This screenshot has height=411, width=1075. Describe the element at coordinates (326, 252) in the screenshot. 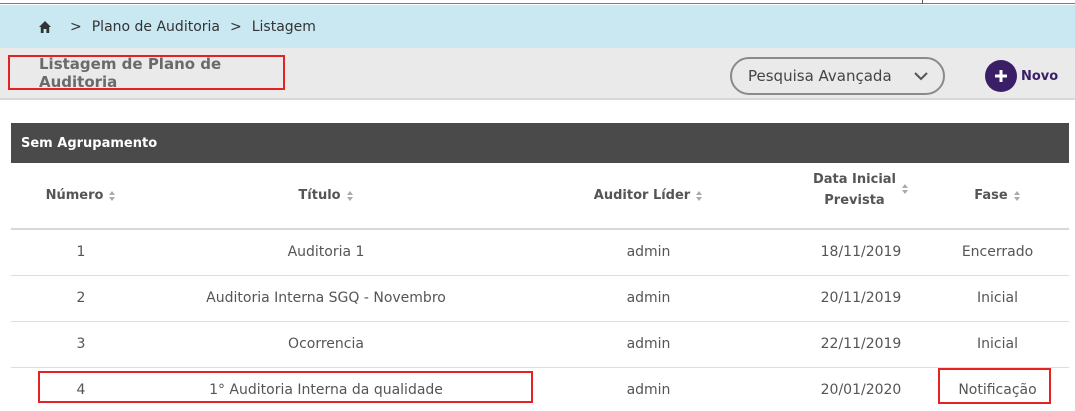

I see `cell-titulo: Auditoria 1` at that location.